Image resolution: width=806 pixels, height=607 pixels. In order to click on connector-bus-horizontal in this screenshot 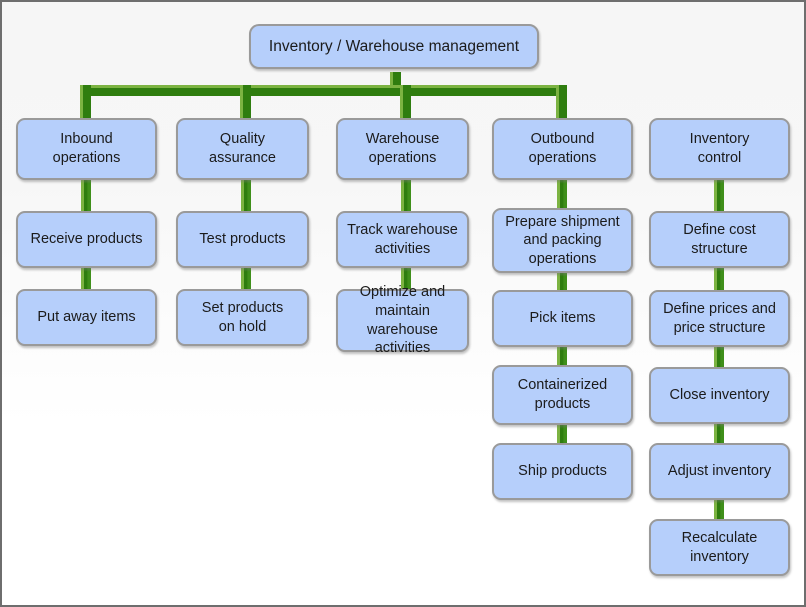, I will do `click(323, 90)`.